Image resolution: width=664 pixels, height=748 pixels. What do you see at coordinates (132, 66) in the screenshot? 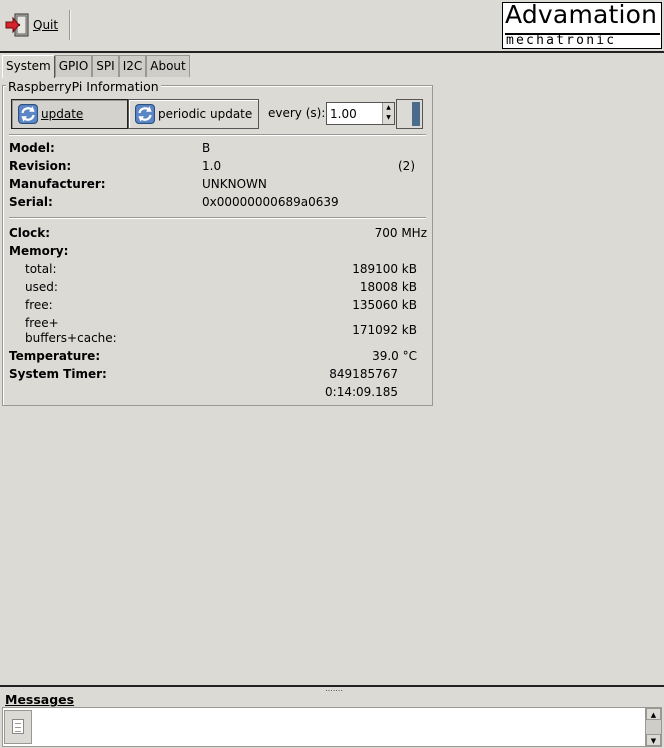
I see `tab-i2c: I2C` at bounding box center [132, 66].